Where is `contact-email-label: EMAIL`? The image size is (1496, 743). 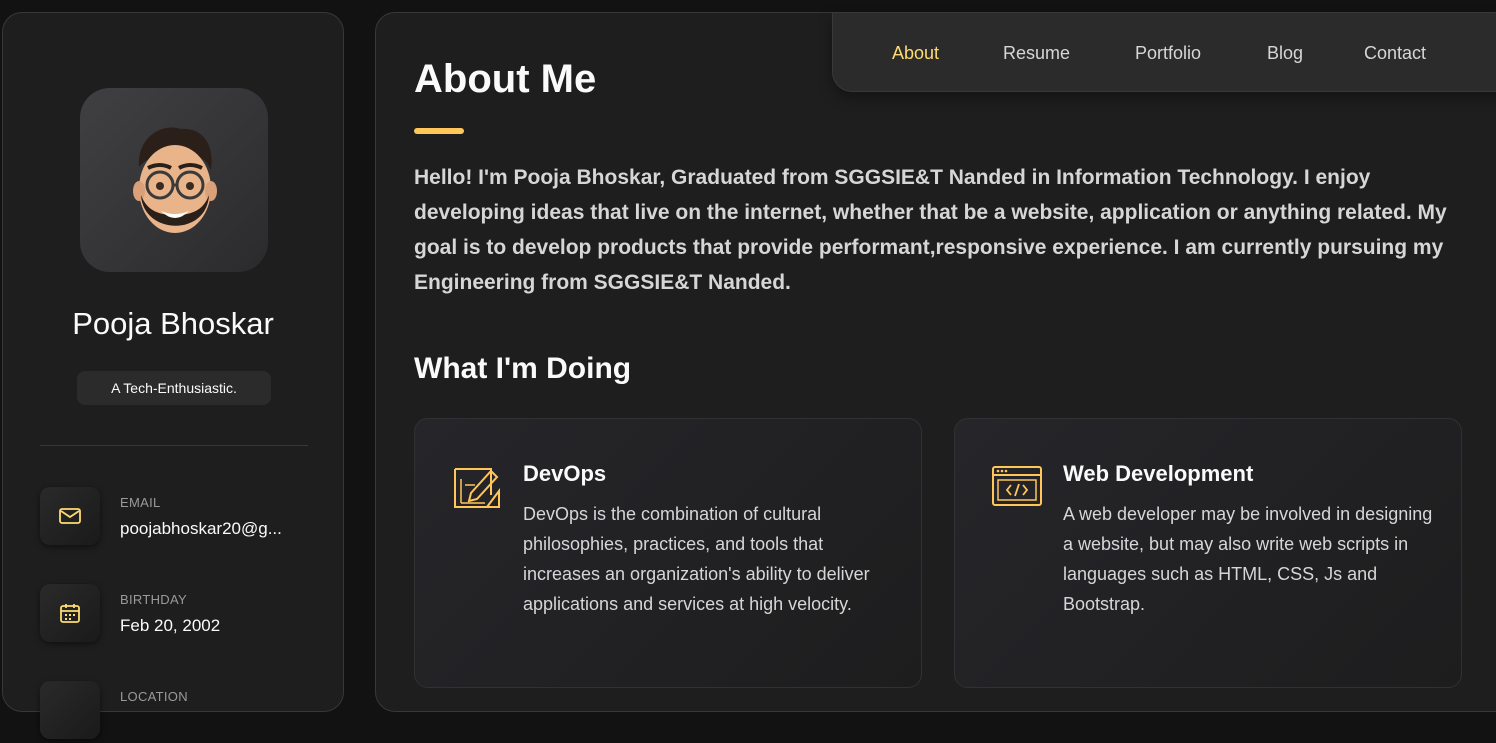
contact-email-label: EMAIL is located at coordinates (140, 502).